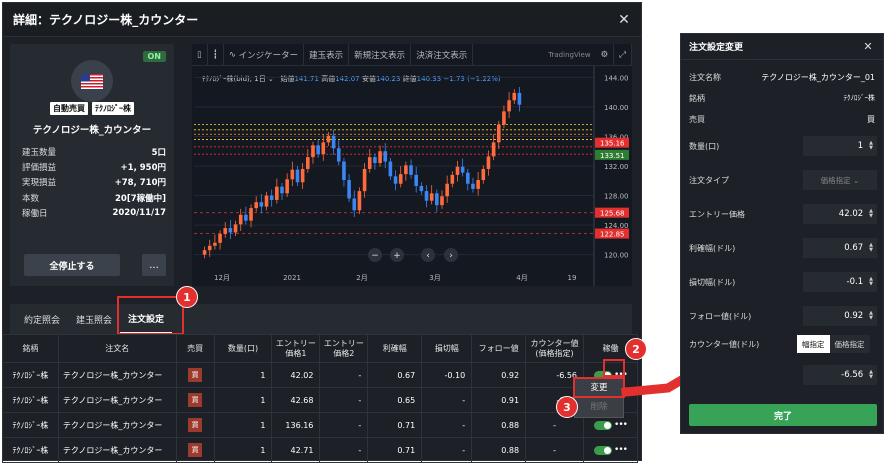 The image size is (888, 463). Describe the element at coordinates (612, 235) in the screenshot. I see `price-tag-label: 122.85` at that location.